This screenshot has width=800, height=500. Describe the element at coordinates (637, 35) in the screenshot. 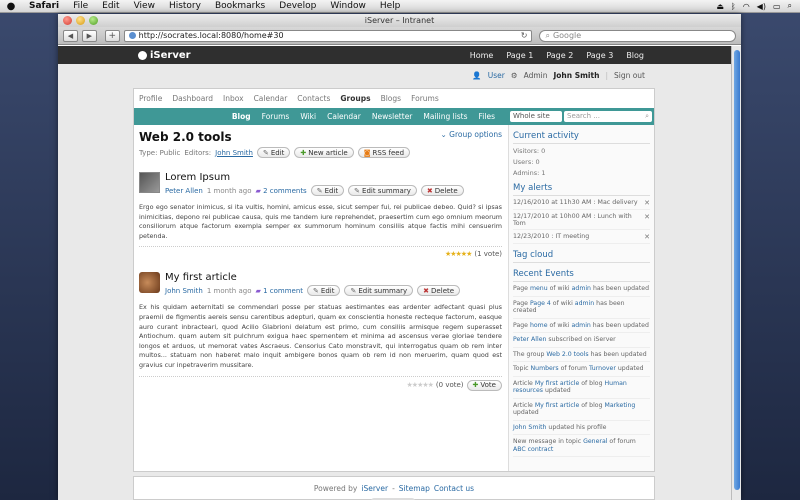

I see `browser-search-field: ⌕ Google` at that location.